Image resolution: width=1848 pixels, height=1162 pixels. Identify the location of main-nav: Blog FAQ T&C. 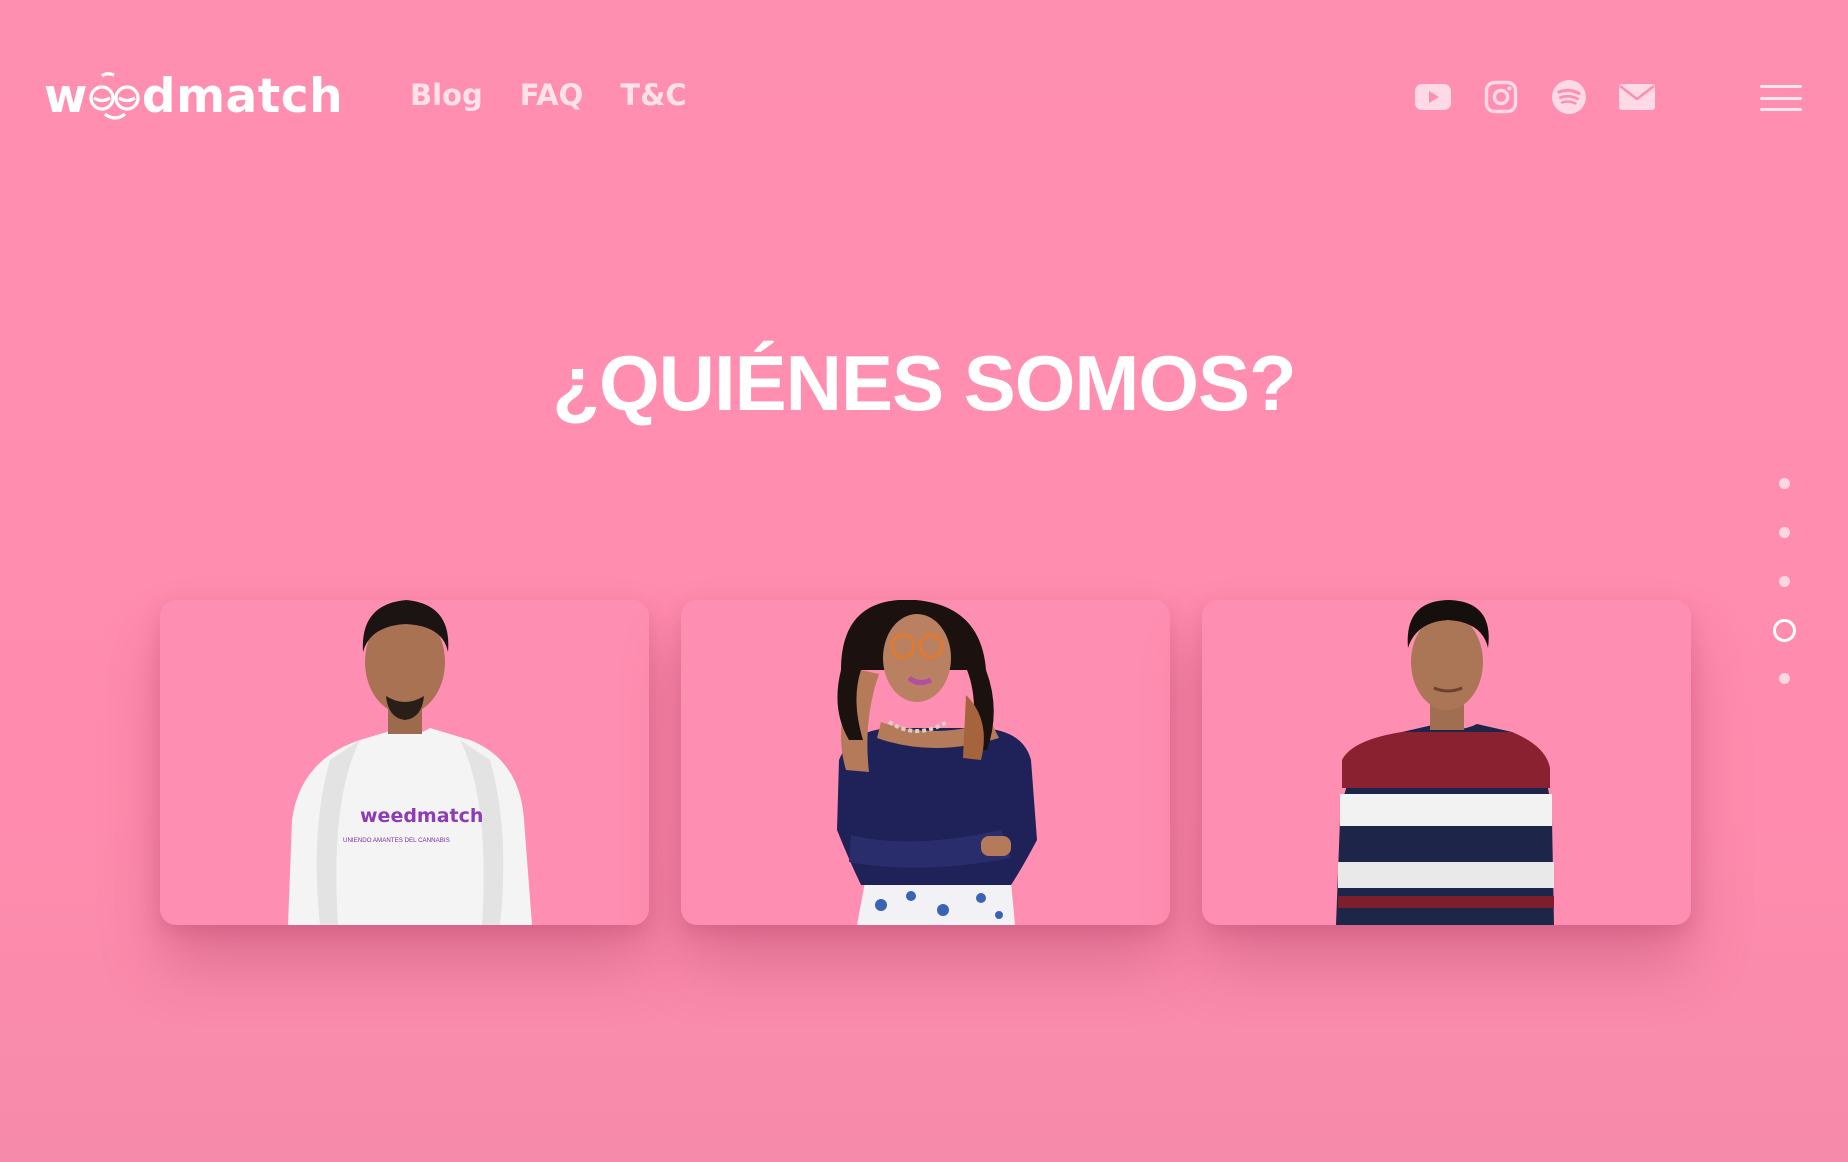
(548, 95).